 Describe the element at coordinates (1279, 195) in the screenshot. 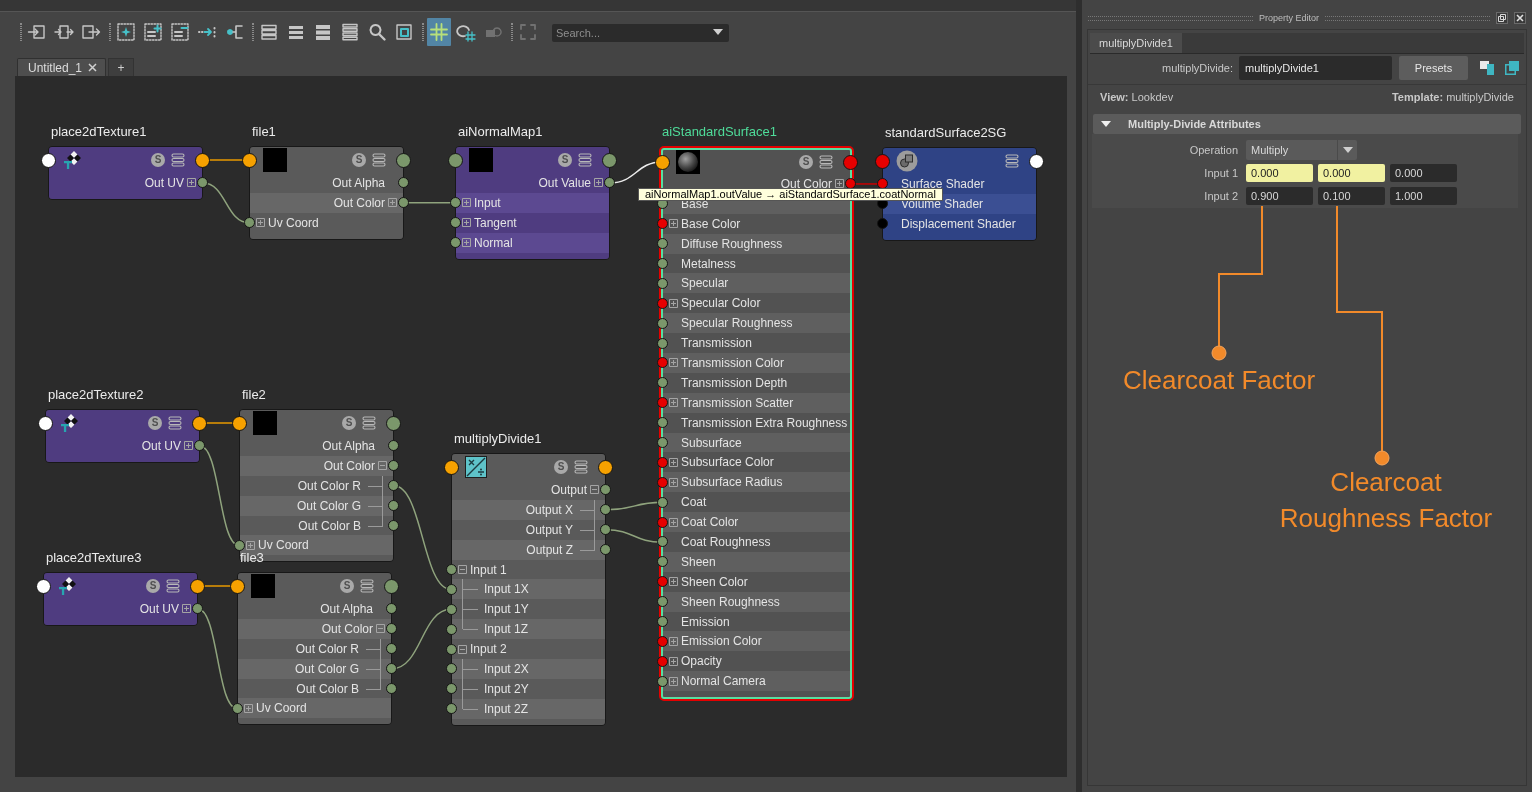

I see `number-field: 0.900` at that location.